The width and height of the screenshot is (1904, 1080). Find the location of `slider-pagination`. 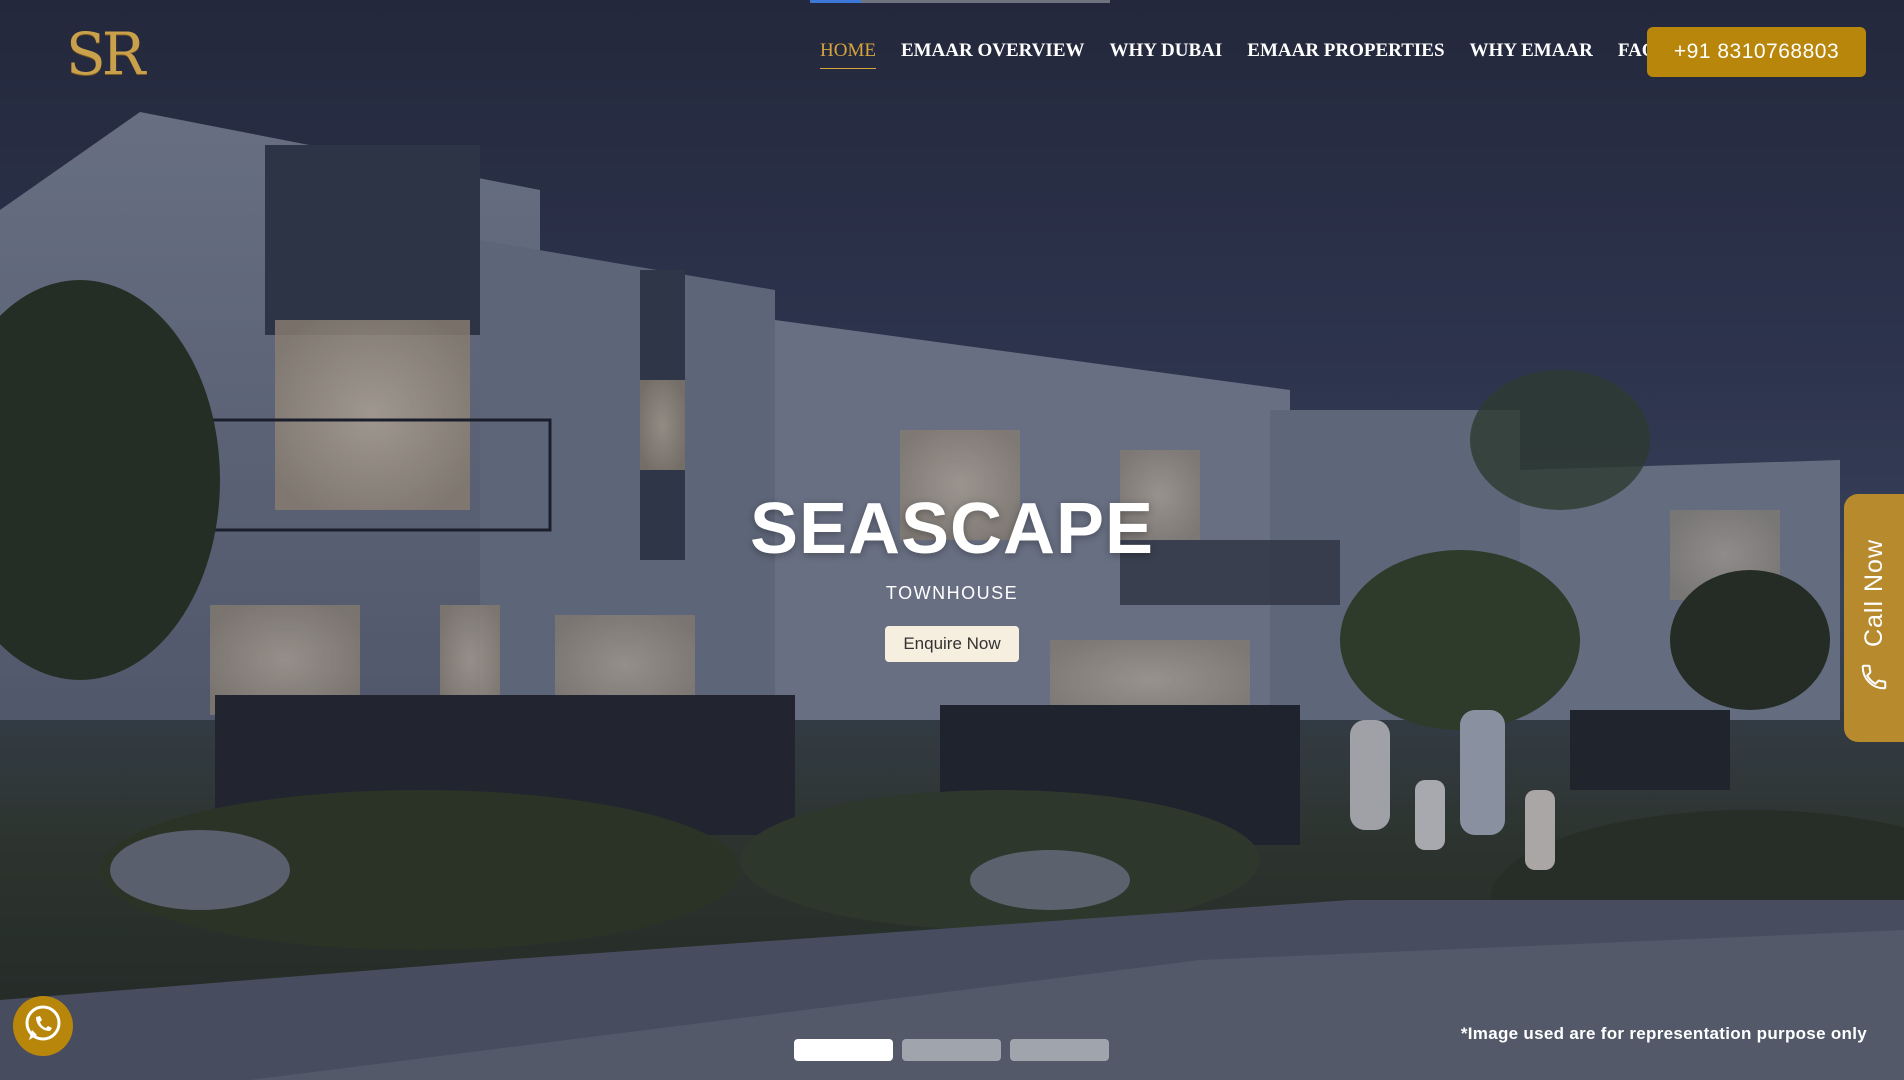

slider-pagination is located at coordinates (951, 1050).